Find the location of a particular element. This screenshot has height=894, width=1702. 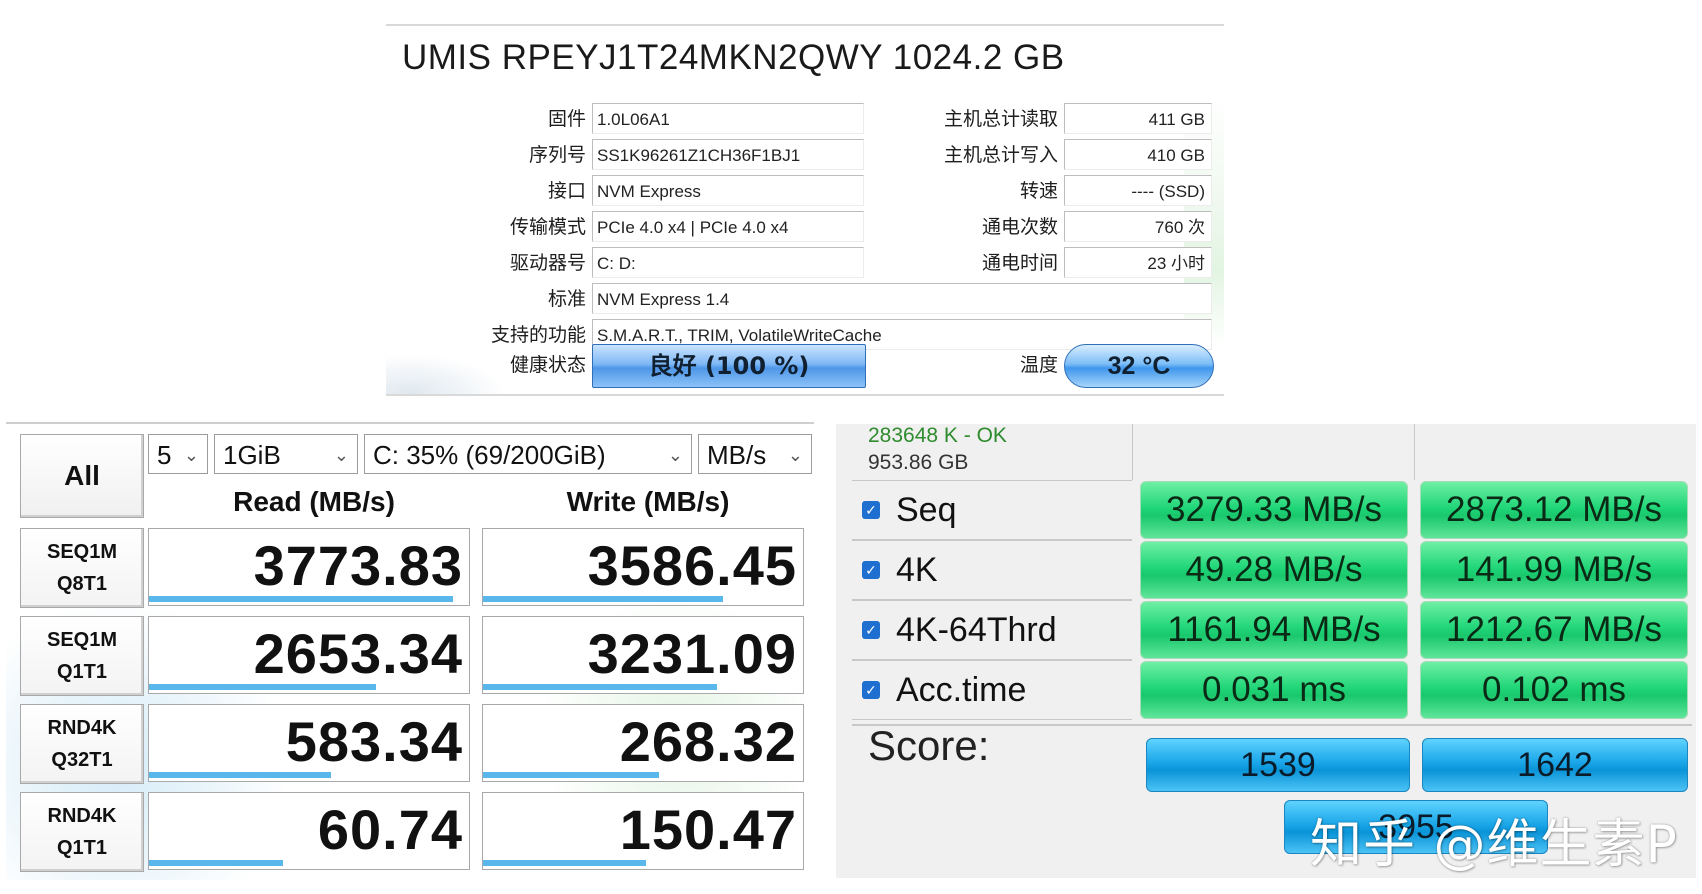

host-reads-value: 411 GB is located at coordinates (1138, 118).